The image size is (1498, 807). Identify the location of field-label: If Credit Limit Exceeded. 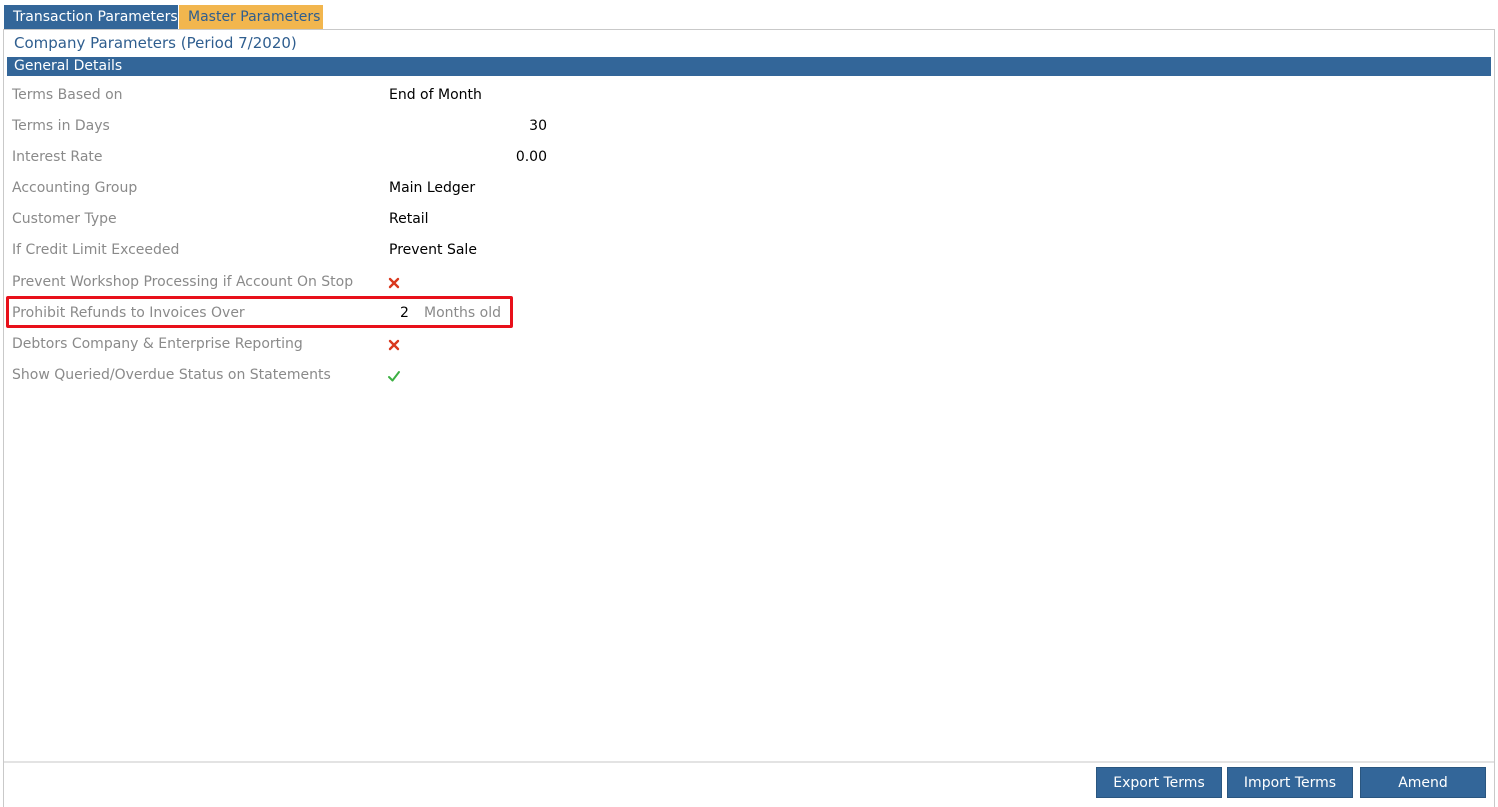
(96, 250).